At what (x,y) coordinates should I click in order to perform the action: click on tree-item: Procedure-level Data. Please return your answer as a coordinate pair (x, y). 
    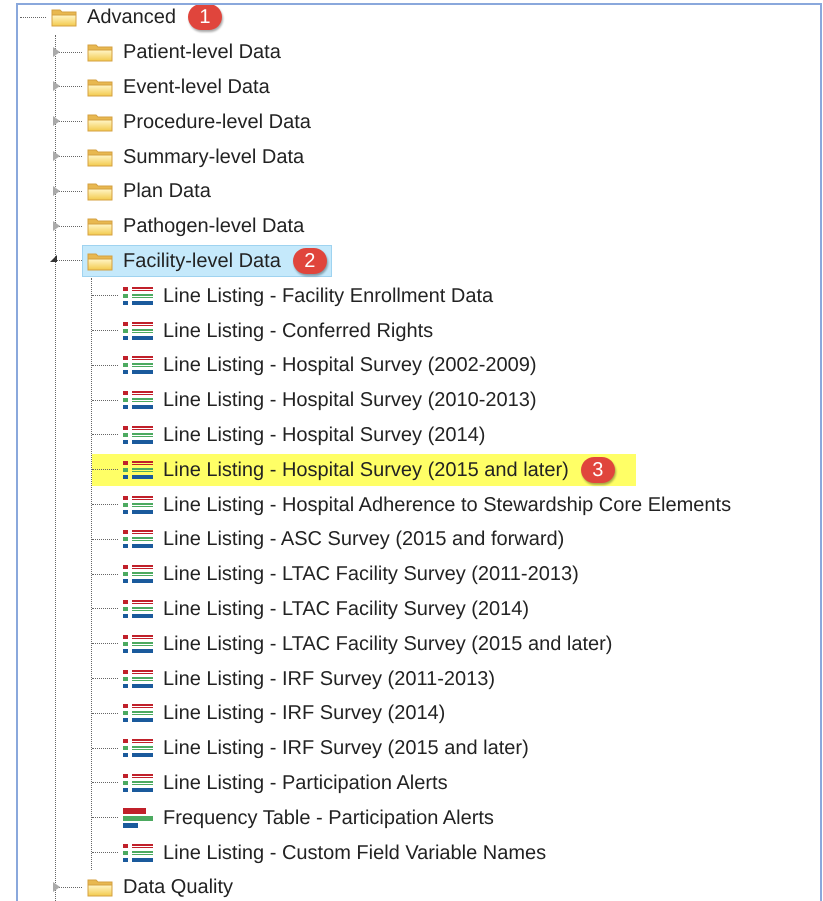
    Looking at the image, I should click on (199, 122).